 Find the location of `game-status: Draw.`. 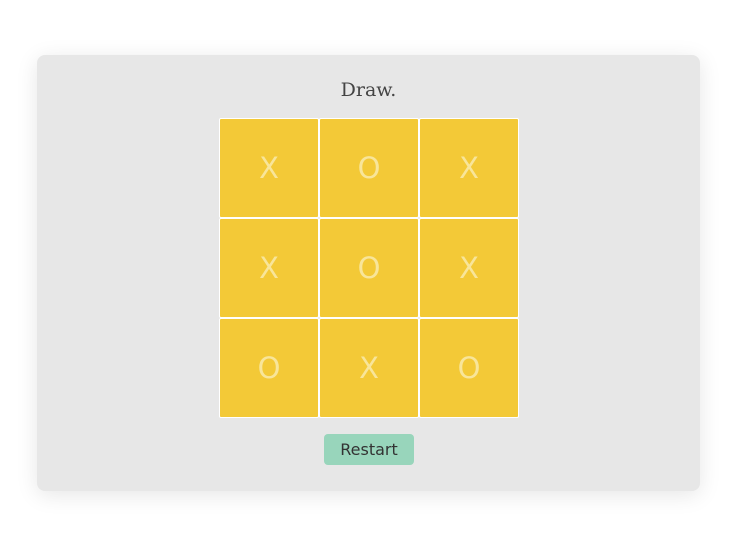

game-status: Draw. is located at coordinates (368, 90).